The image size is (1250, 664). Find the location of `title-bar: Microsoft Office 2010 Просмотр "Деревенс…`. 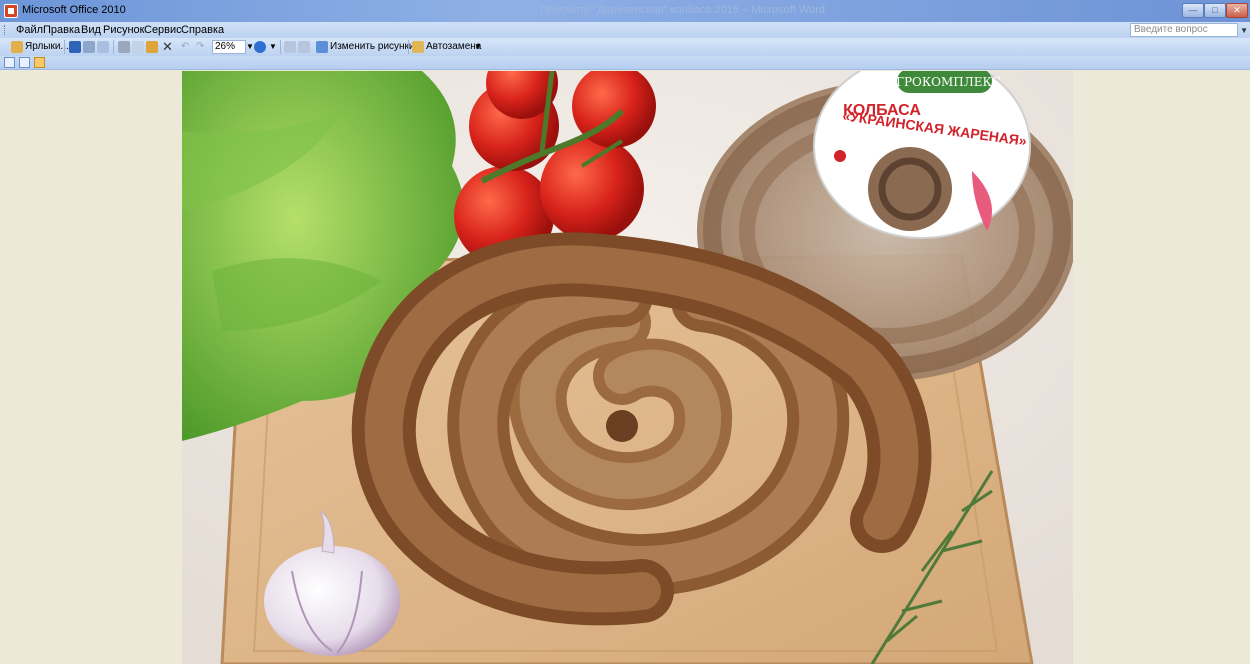

title-bar: Microsoft Office 2010 Просмотр "Деревенс… is located at coordinates (625, 11).